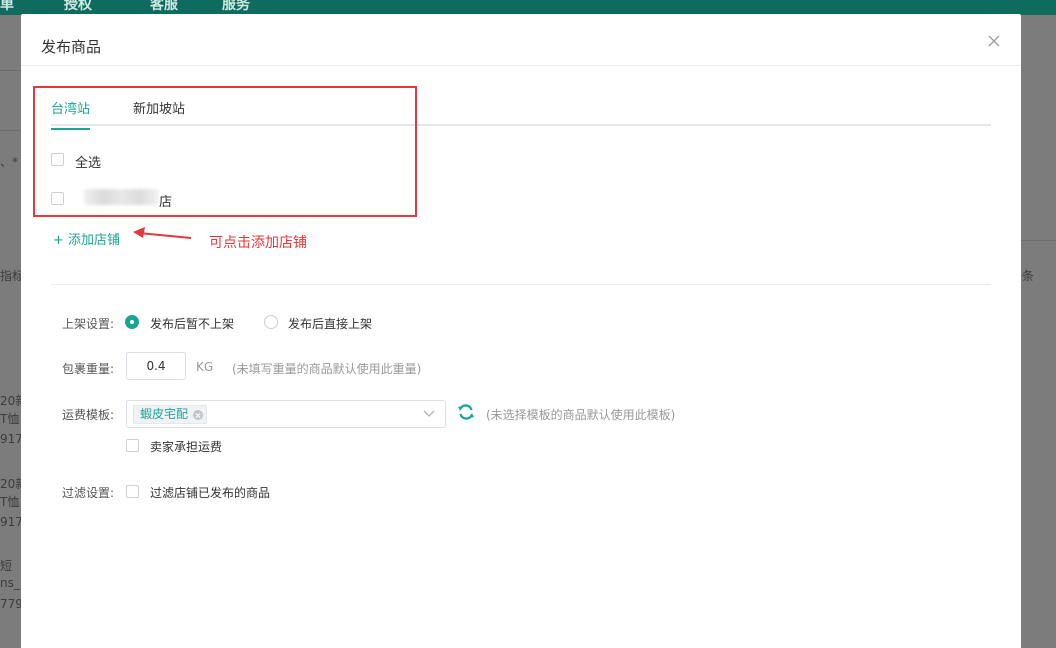 Image resolution: width=1056 pixels, height=648 pixels. Describe the element at coordinates (88, 369) in the screenshot. I see `package-weight-label: 包裹重量:` at that location.